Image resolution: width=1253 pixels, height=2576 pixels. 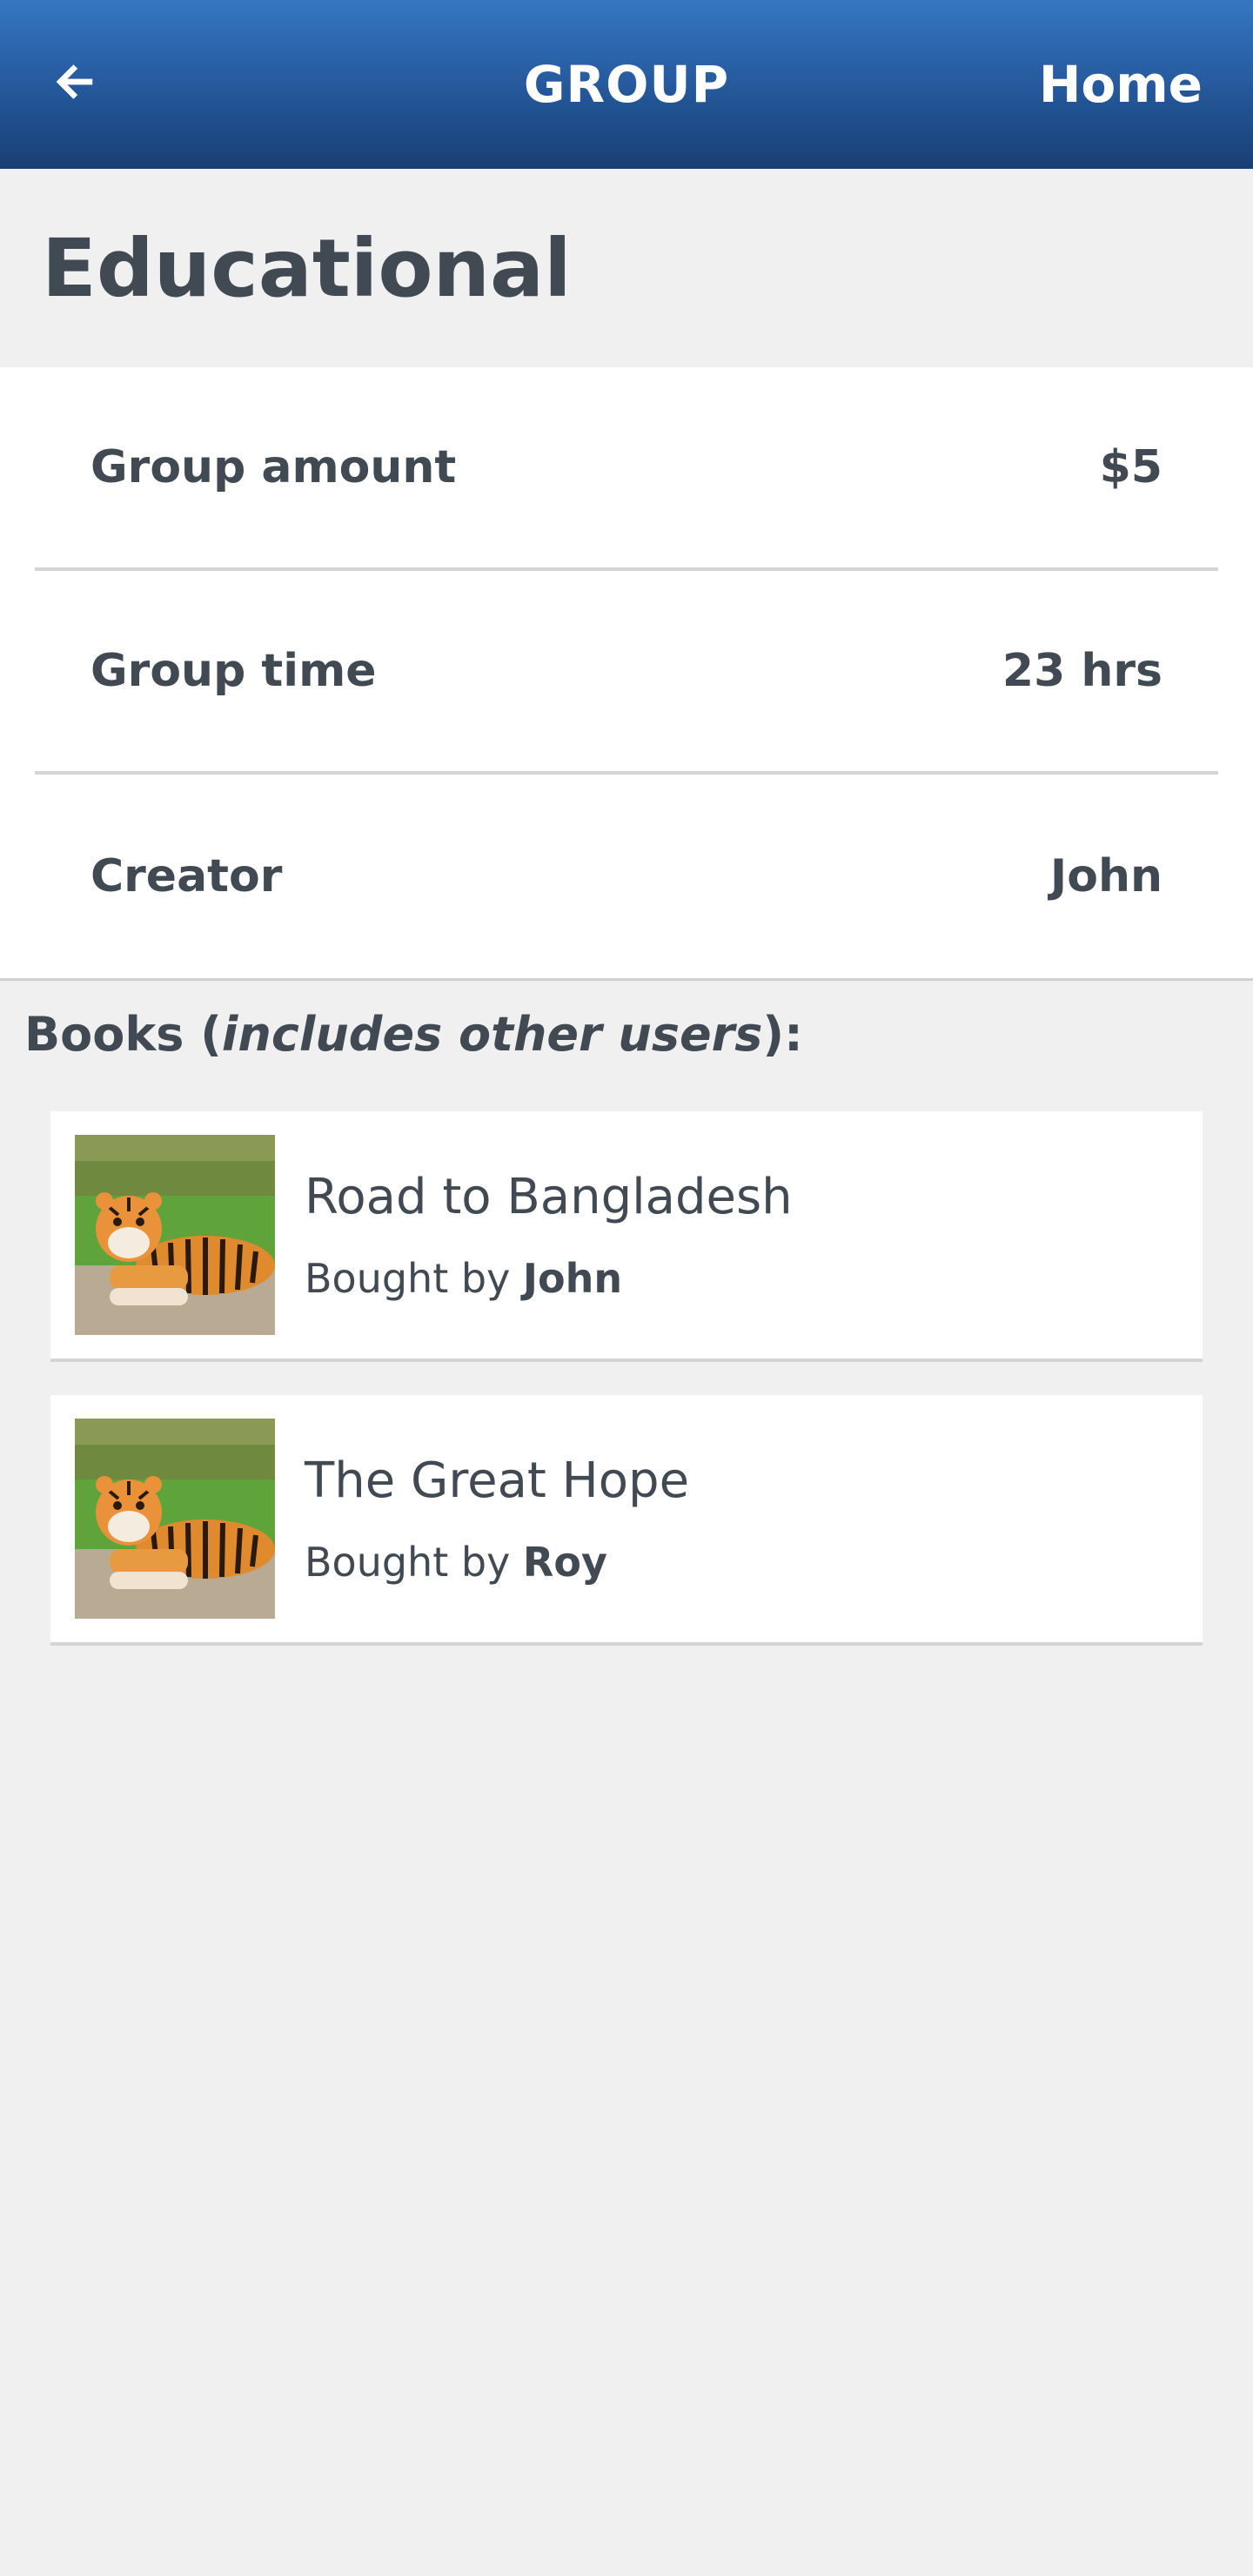 I want to click on book-title: Road to Bangladesh, so click(x=549, y=1196).